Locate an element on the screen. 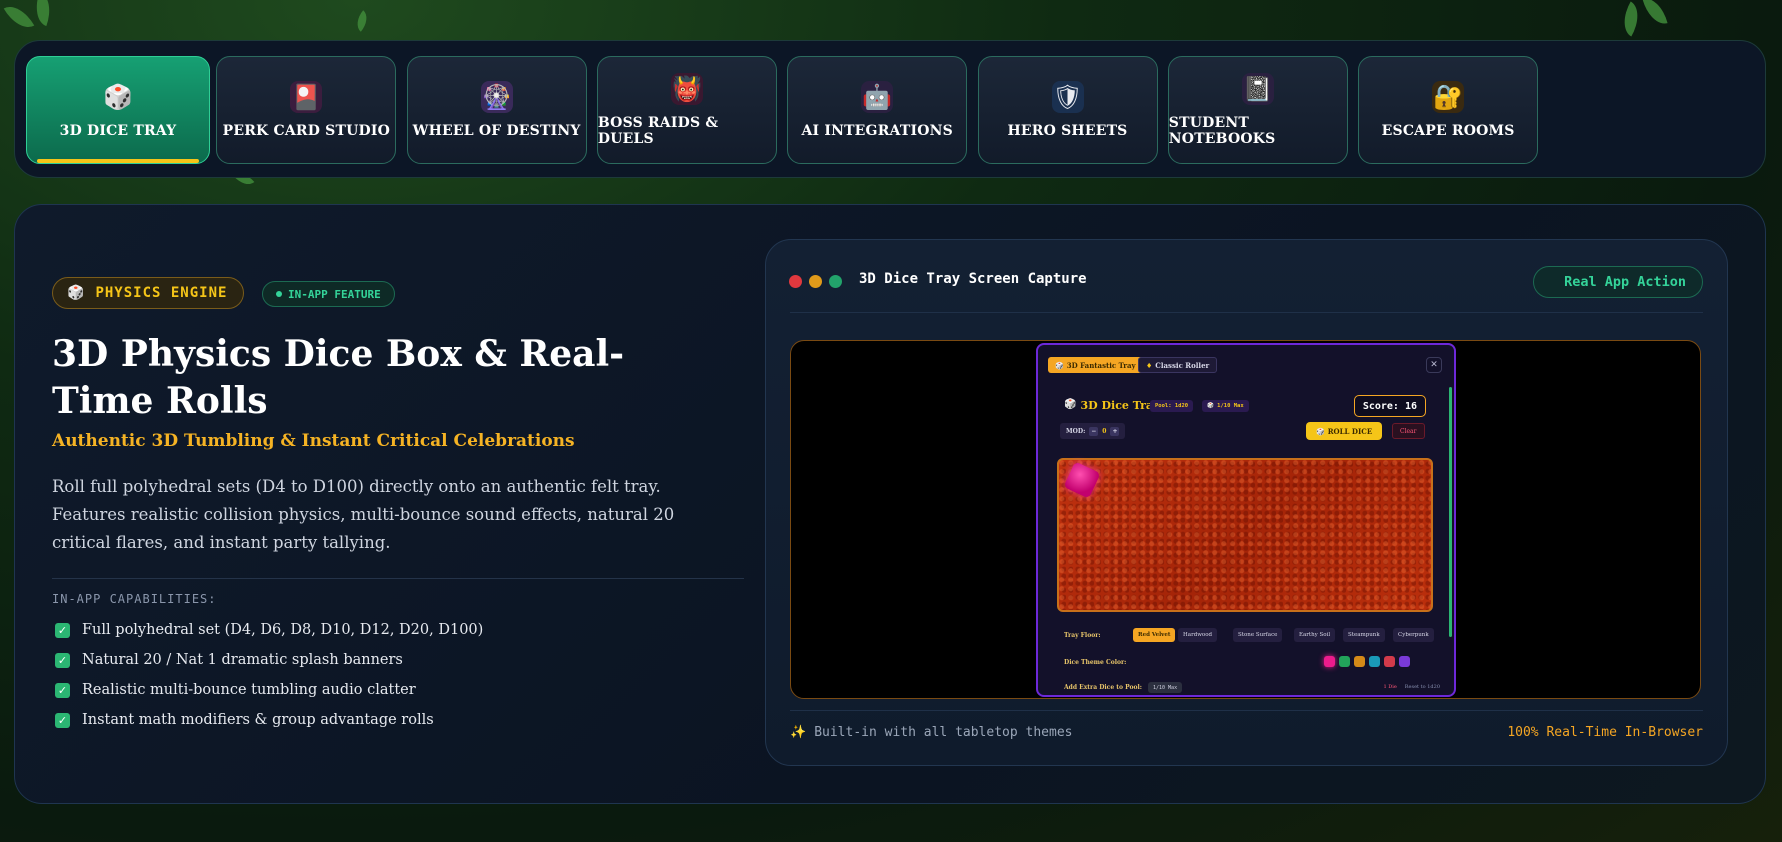 The image size is (1782, 842). footer-right: 100% Real-Time In-Browser is located at coordinates (1605, 732).